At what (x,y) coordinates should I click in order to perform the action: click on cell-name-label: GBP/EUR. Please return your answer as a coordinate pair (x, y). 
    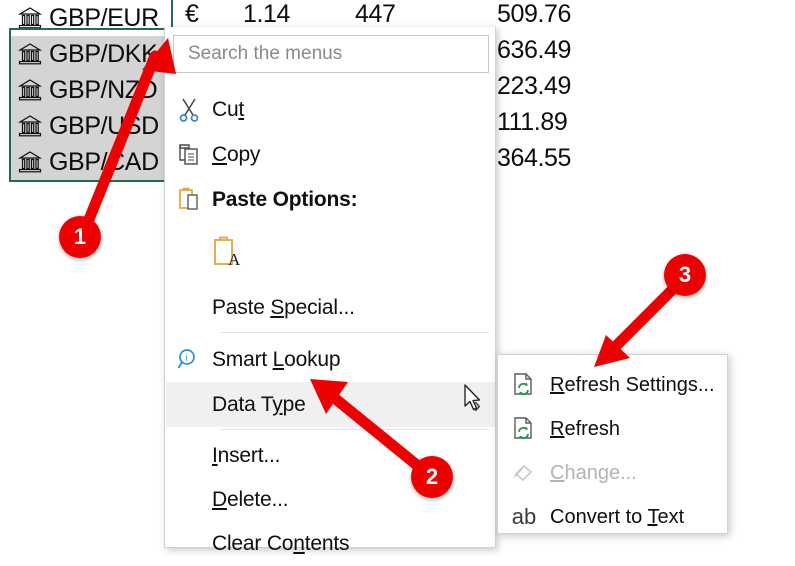
    Looking at the image, I should click on (104, 17).